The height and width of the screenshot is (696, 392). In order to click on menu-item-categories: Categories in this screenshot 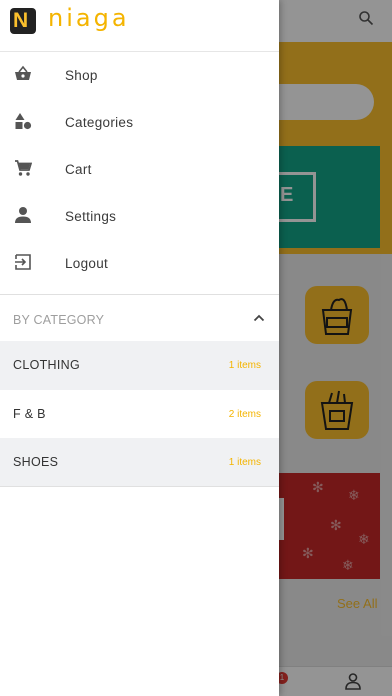, I will do `click(139, 122)`.